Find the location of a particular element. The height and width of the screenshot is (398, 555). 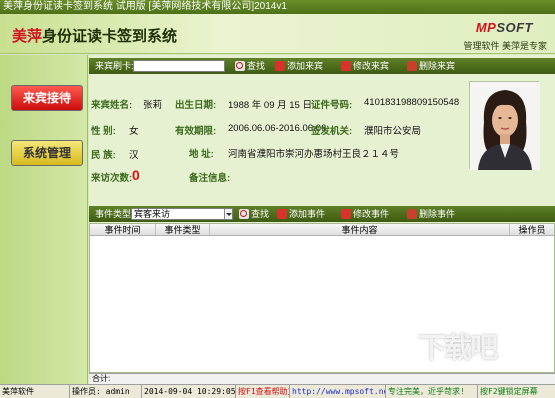

authority-label: 签发机关: is located at coordinates (332, 131).